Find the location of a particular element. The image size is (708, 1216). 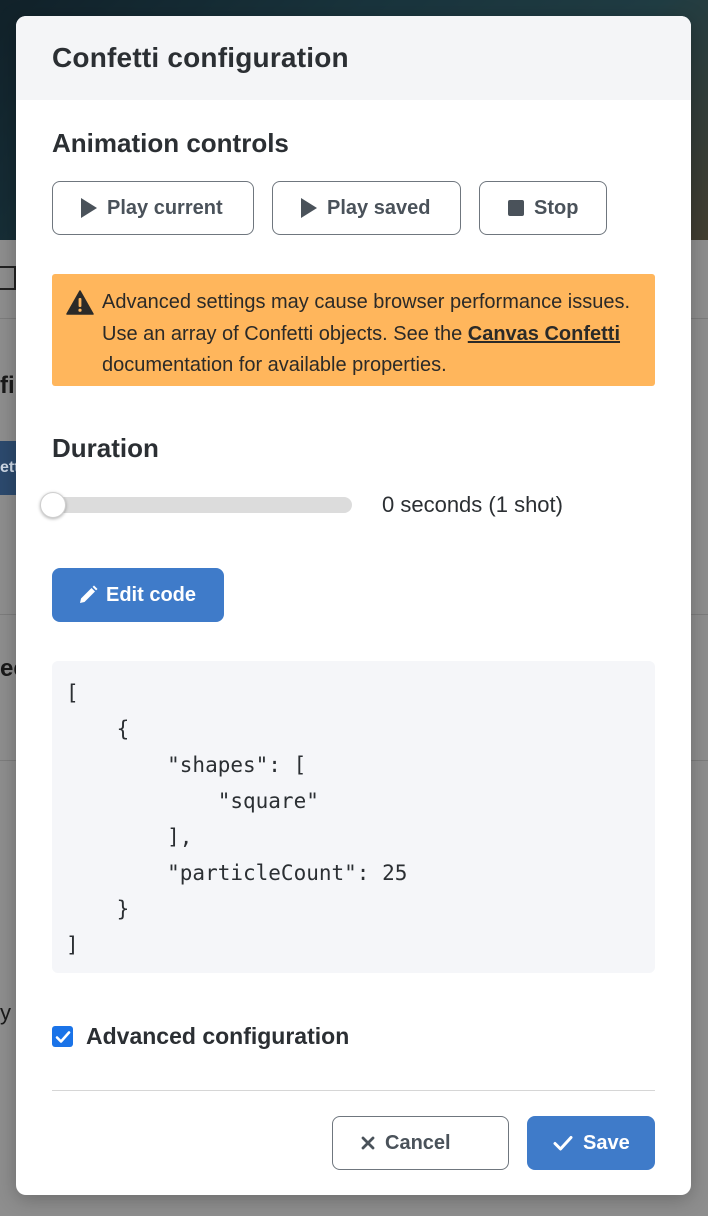

close-icon is located at coordinates (368, 1143).